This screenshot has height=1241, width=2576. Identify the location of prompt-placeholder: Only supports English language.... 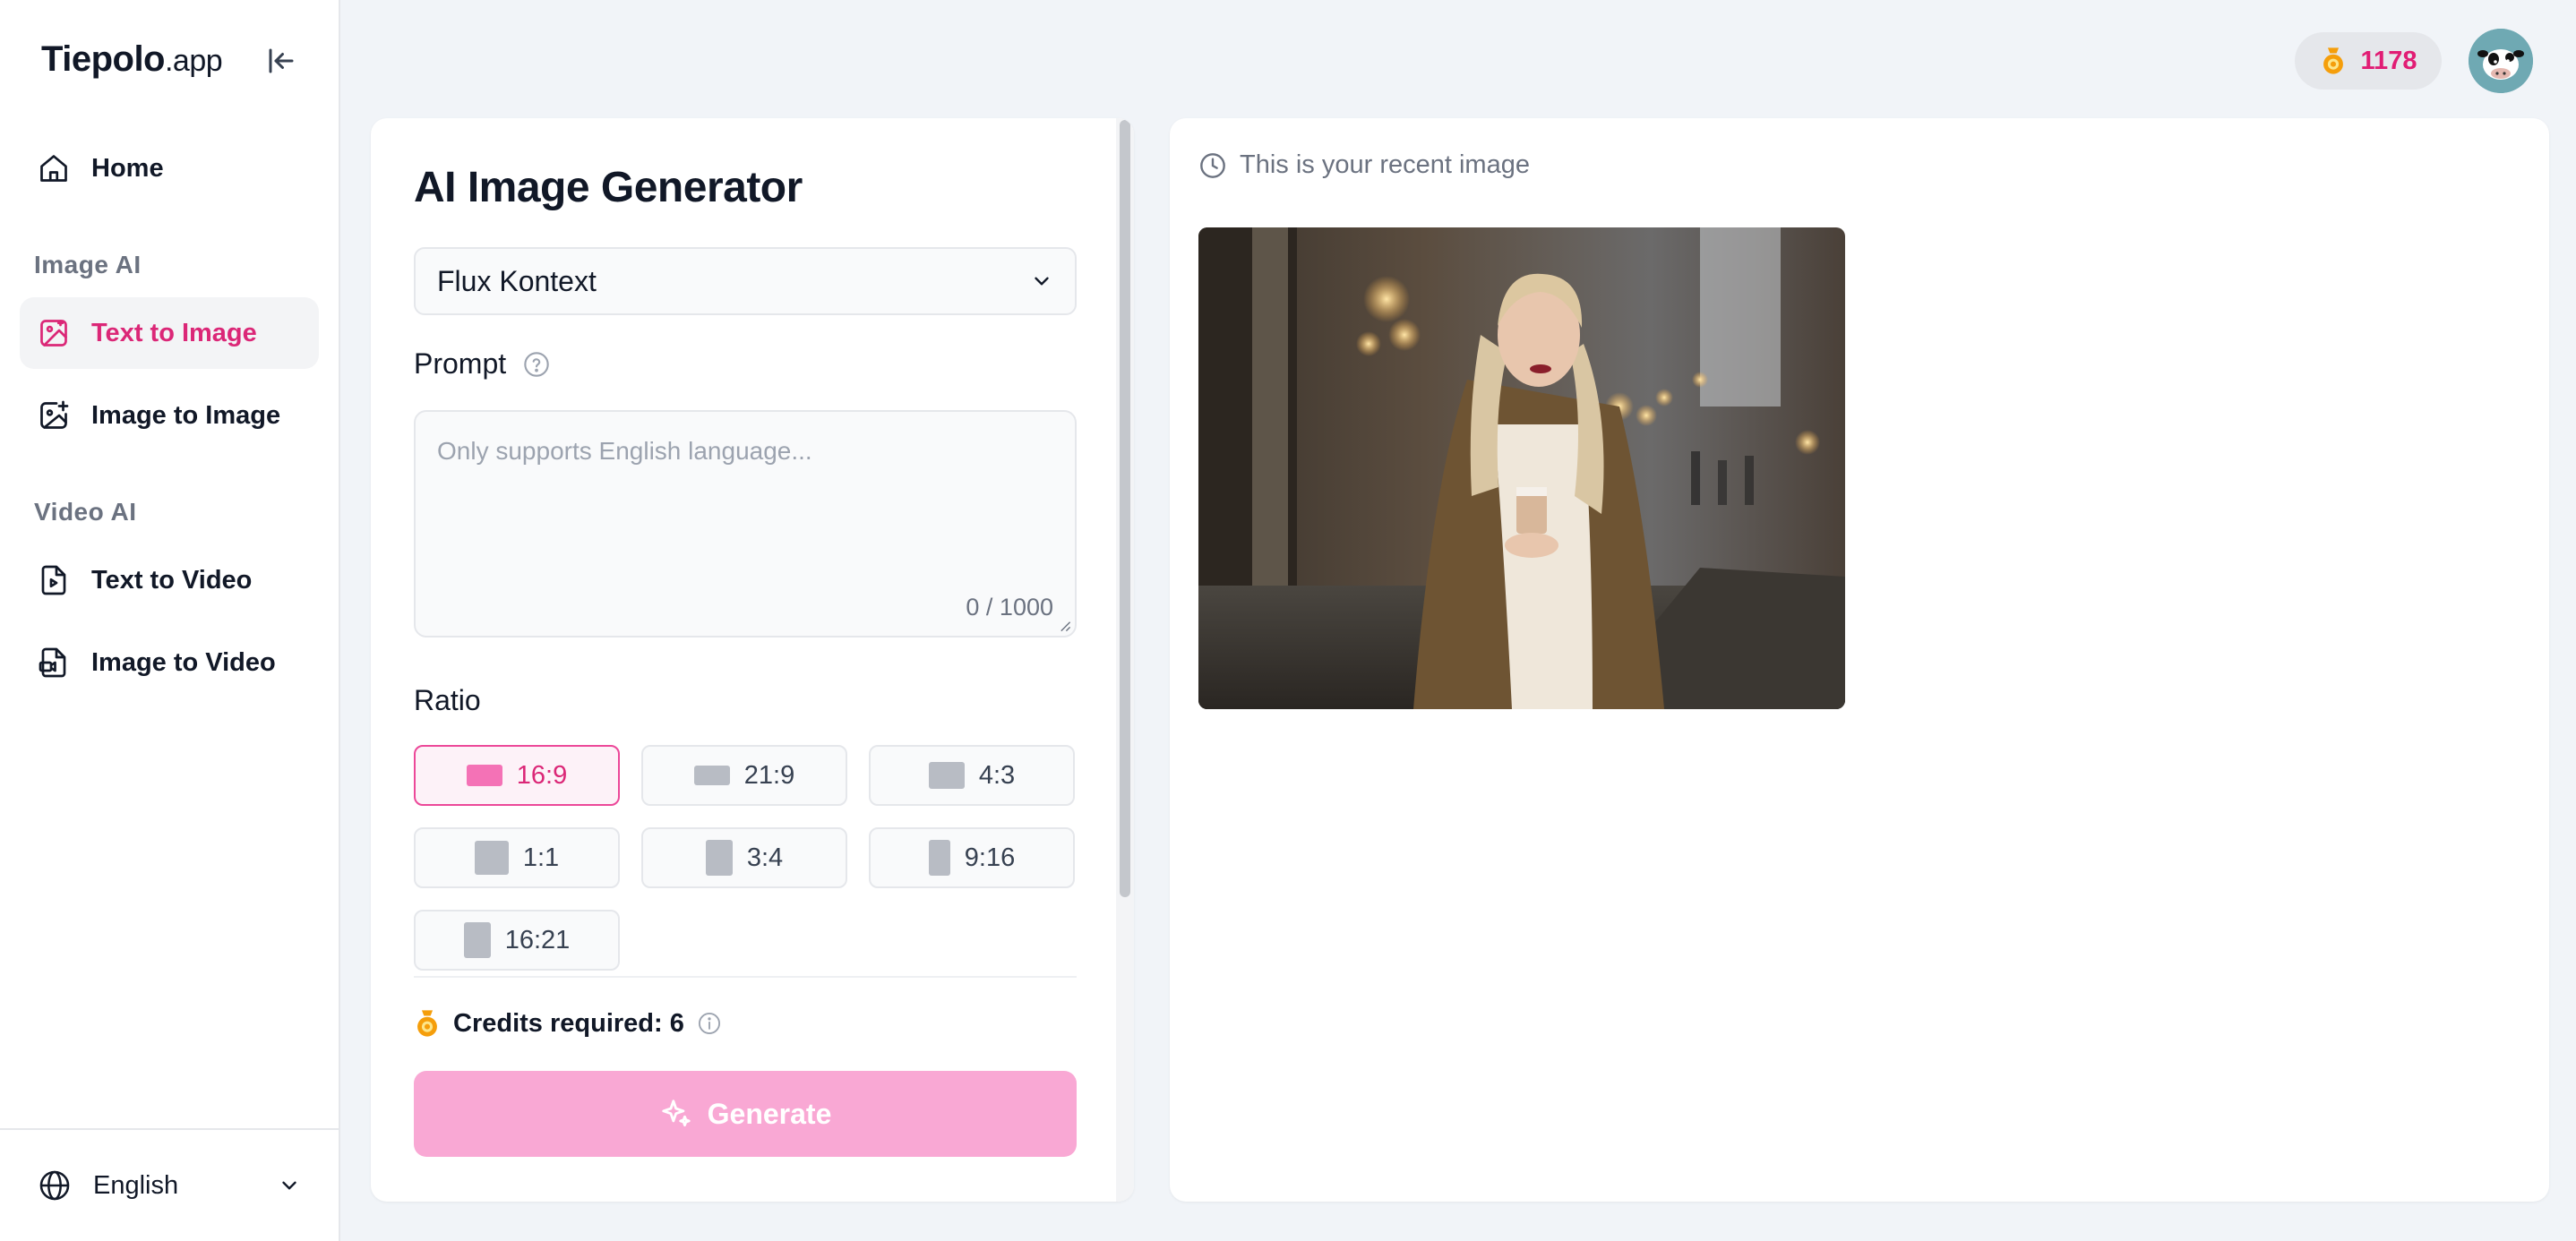
(624, 451).